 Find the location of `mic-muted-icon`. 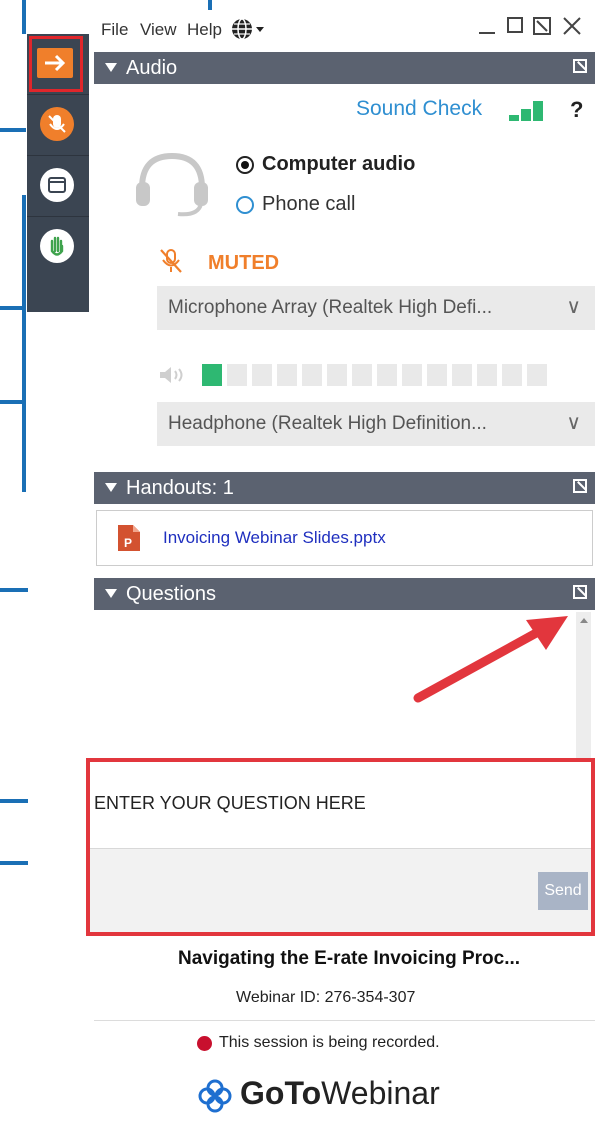

mic-muted-icon is located at coordinates (57, 124).